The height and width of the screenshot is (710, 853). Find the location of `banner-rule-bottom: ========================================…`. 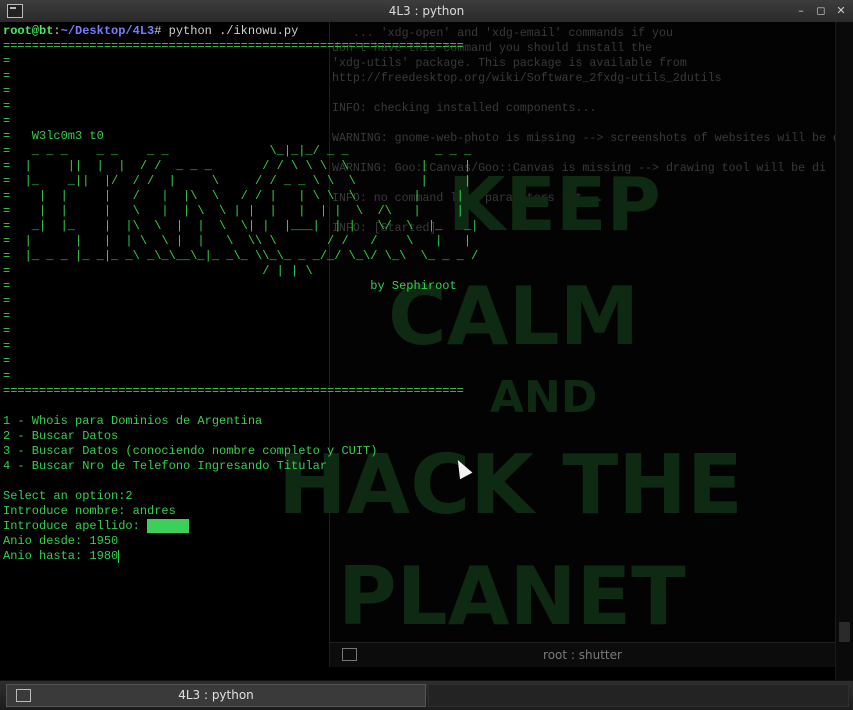

banner-rule-bottom: ========================================… is located at coordinates (233, 391).